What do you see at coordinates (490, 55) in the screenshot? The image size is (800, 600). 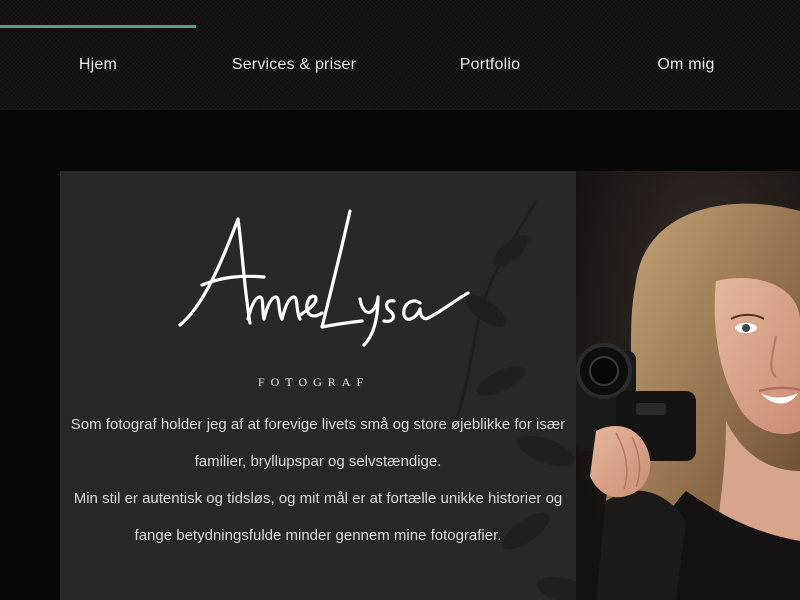 I see `nav-item-portfolio: Portfolio` at bounding box center [490, 55].